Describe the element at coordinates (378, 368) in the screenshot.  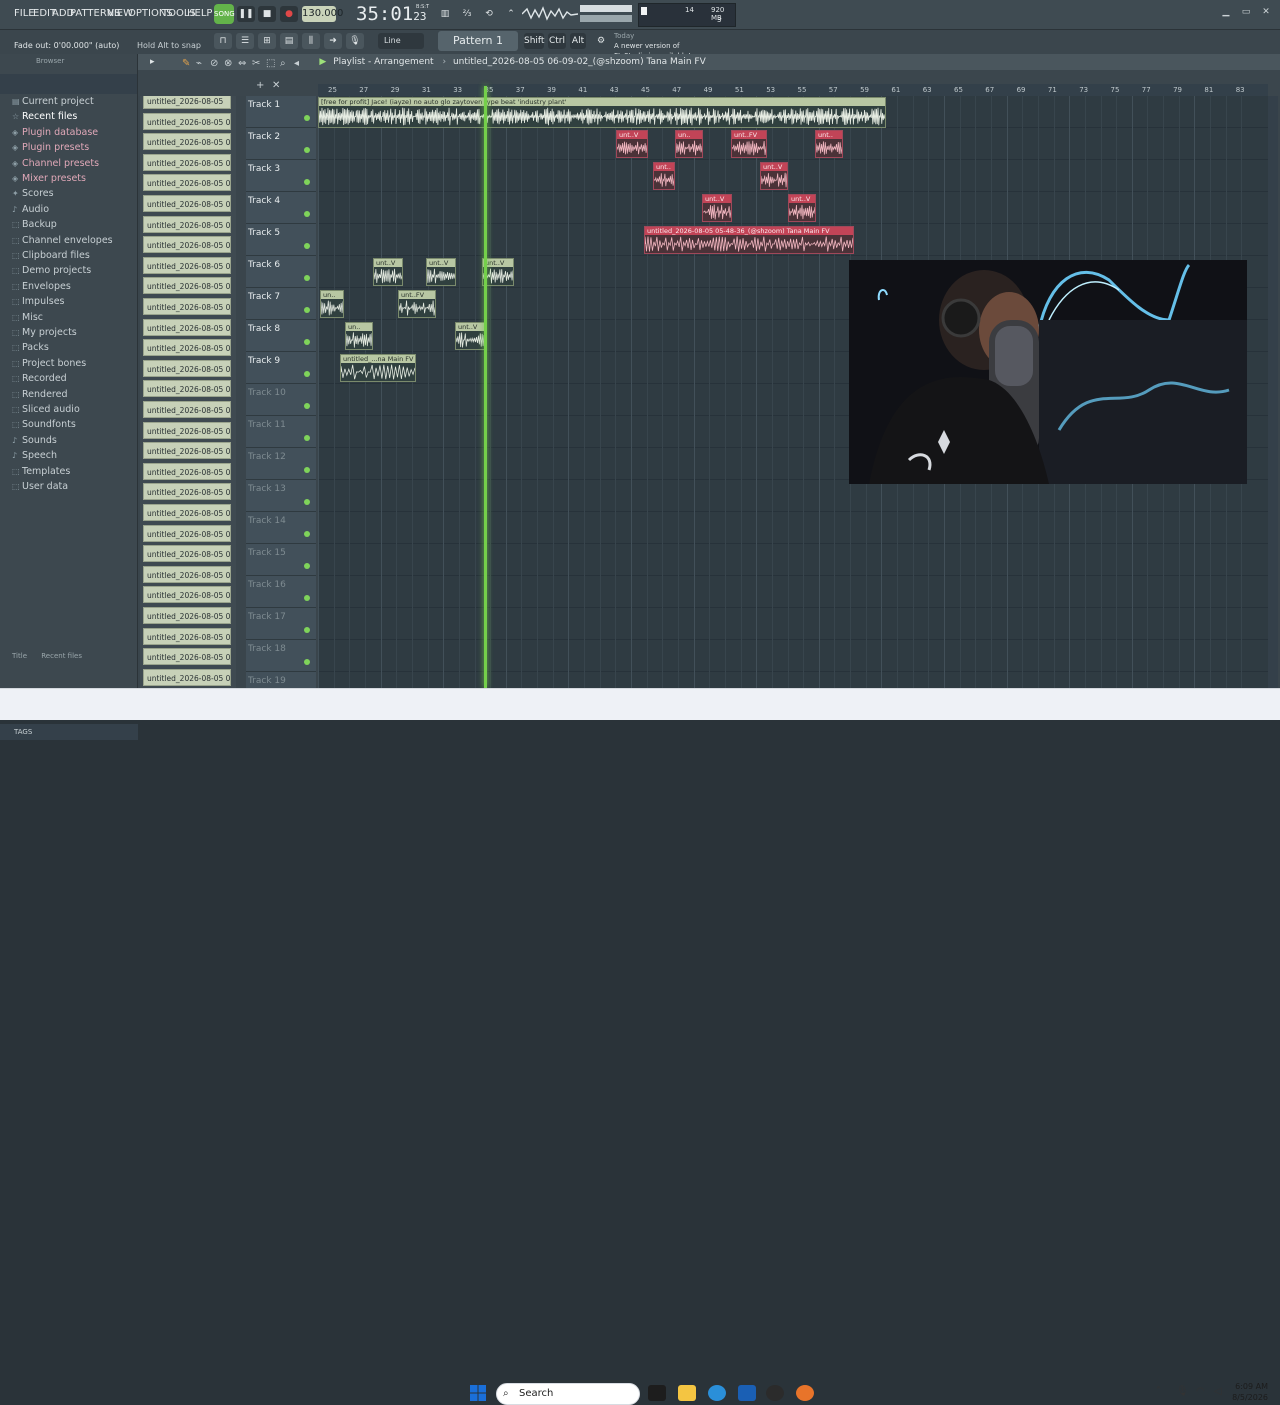
I see `audio-clip: untitled_...na Main FV` at that location.